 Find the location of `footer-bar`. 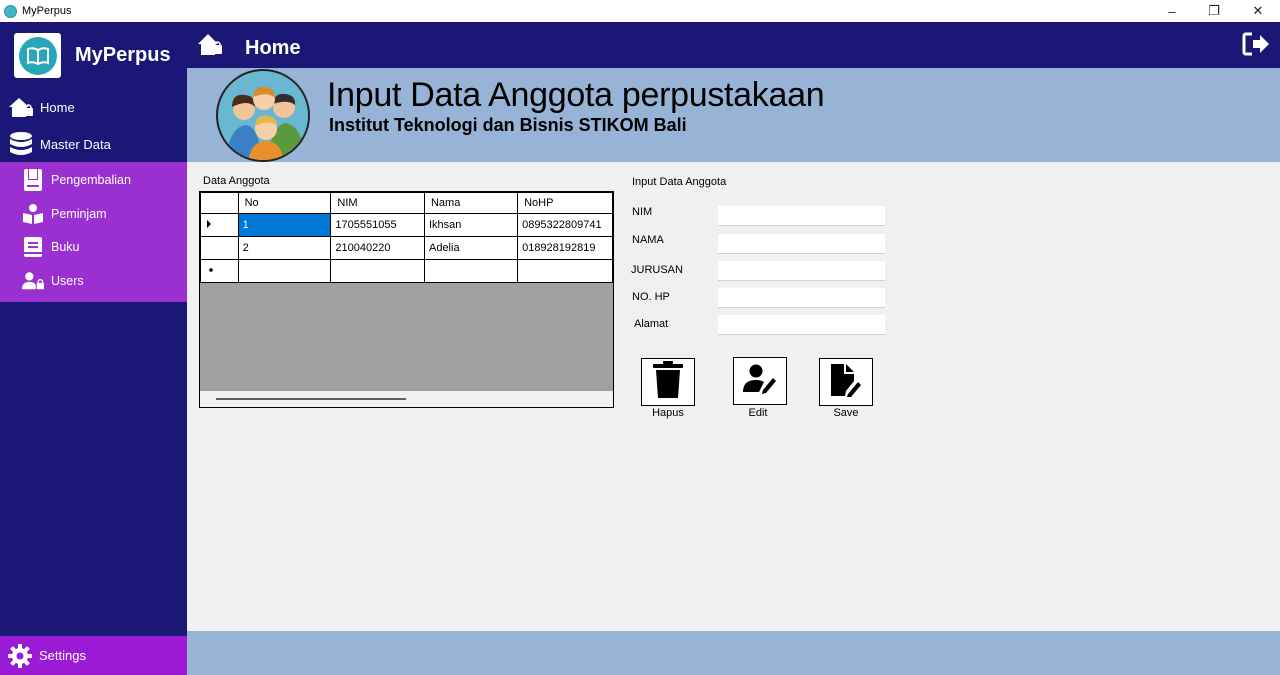

footer-bar is located at coordinates (733, 653).